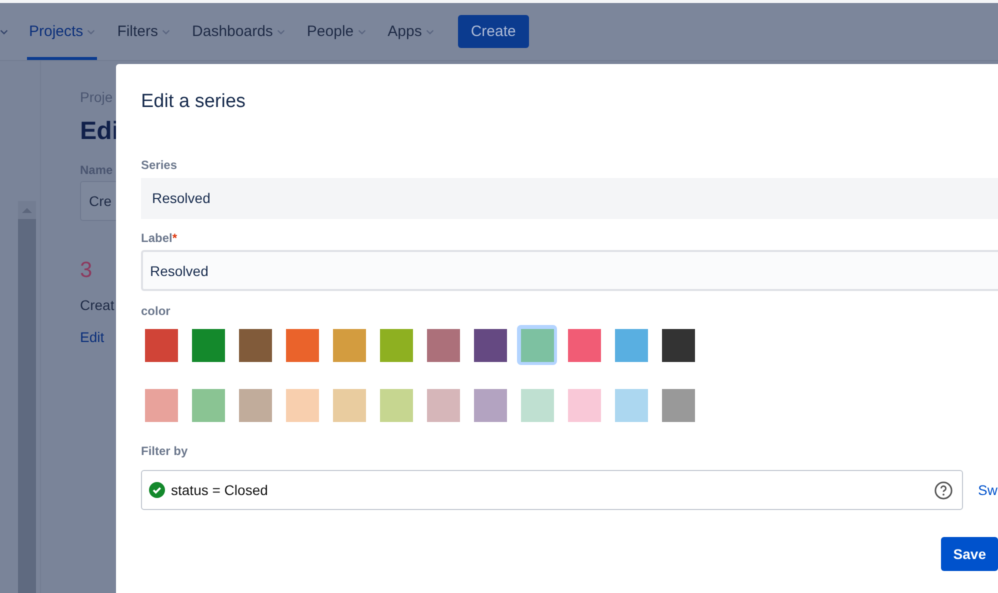 This screenshot has height=593, width=998. Describe the element at coordinates (159, 238) in the screenshot. I see `label-field-label: Label*` at that location.